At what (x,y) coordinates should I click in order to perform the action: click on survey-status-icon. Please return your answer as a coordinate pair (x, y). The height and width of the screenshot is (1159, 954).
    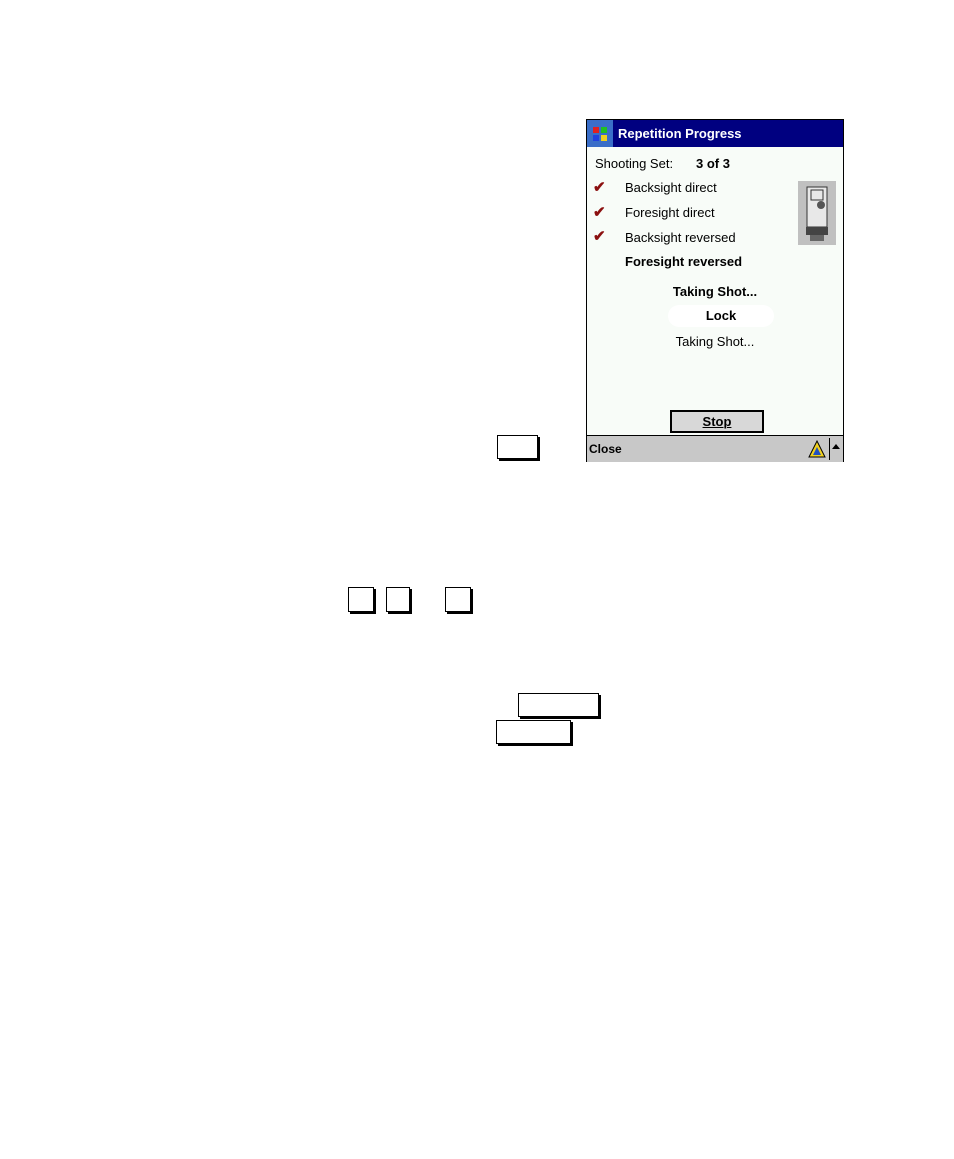
    Looking at the image, I should click on (817, 450).